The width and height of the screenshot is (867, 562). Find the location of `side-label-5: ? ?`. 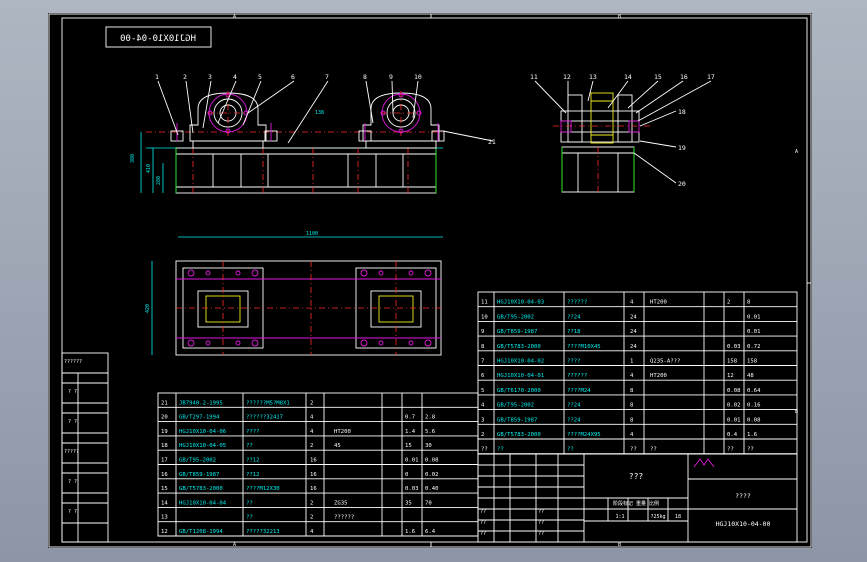

side-label-5: ? ? is located at coordinates (72, 512).